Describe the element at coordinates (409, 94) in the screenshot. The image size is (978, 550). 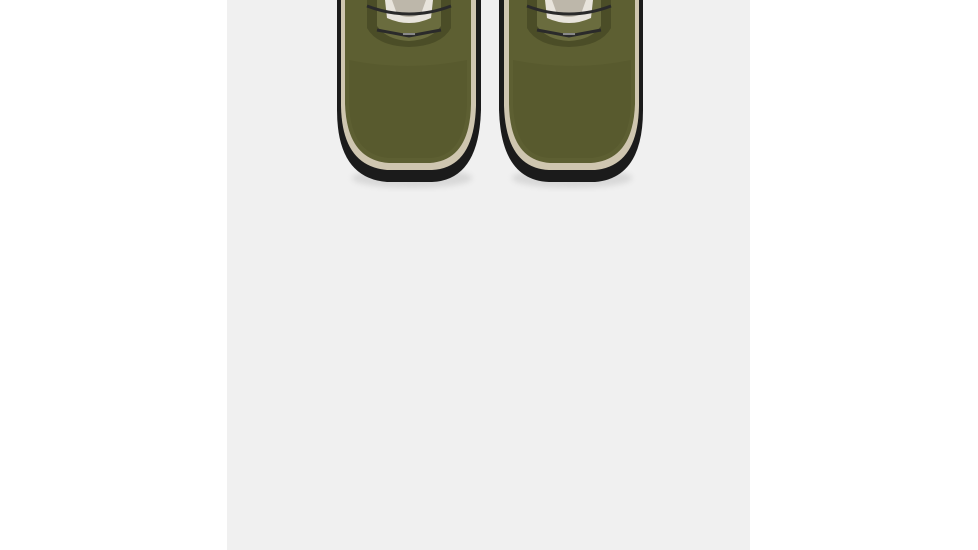
I see `left-boot` at that location.